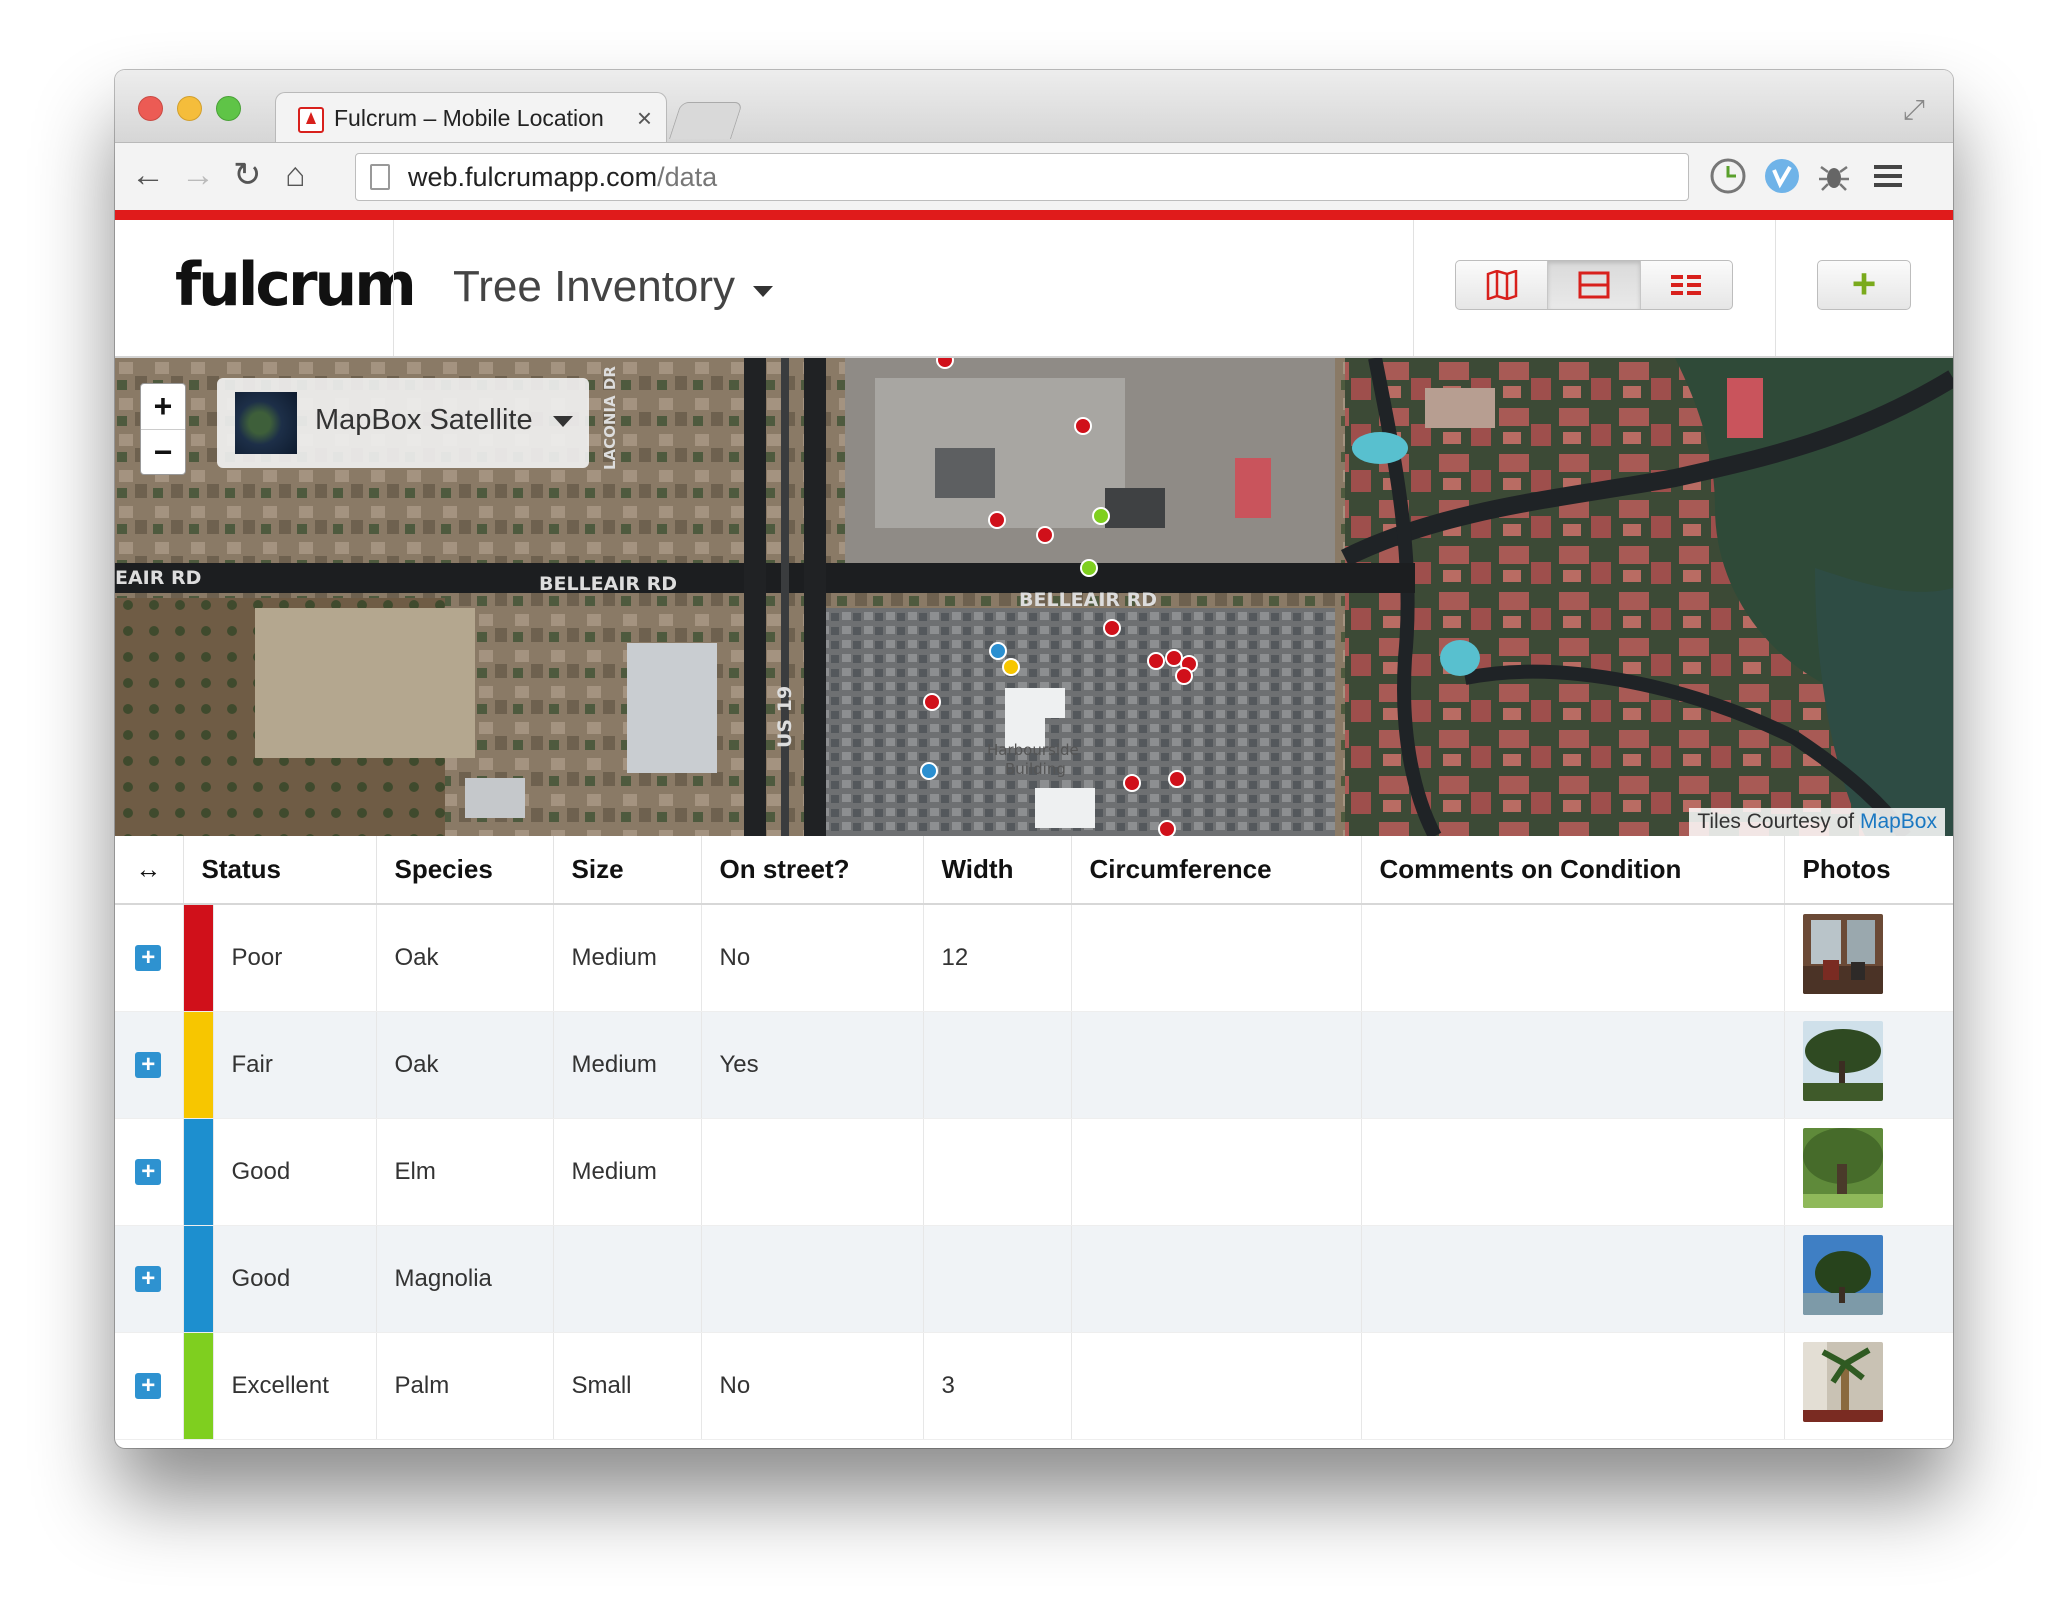  I want to click on menu-icon, so click(1888, 176).